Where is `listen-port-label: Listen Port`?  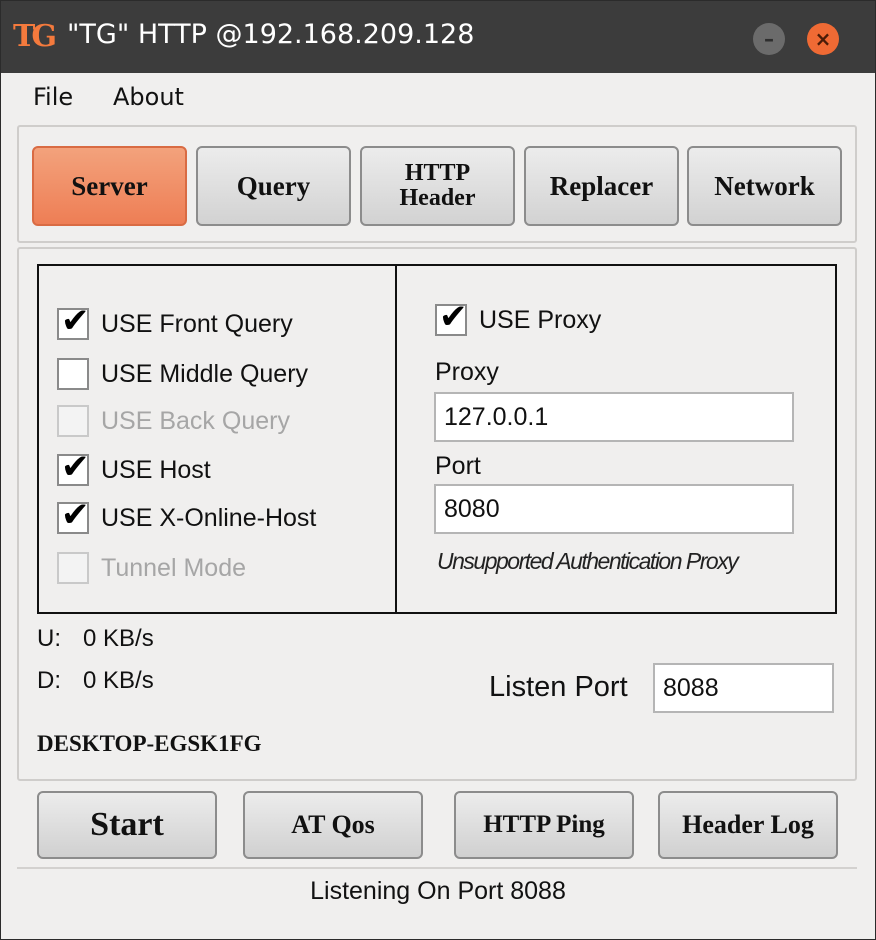 listen-port-label: Listen Port is located at coordinates (558, 687).